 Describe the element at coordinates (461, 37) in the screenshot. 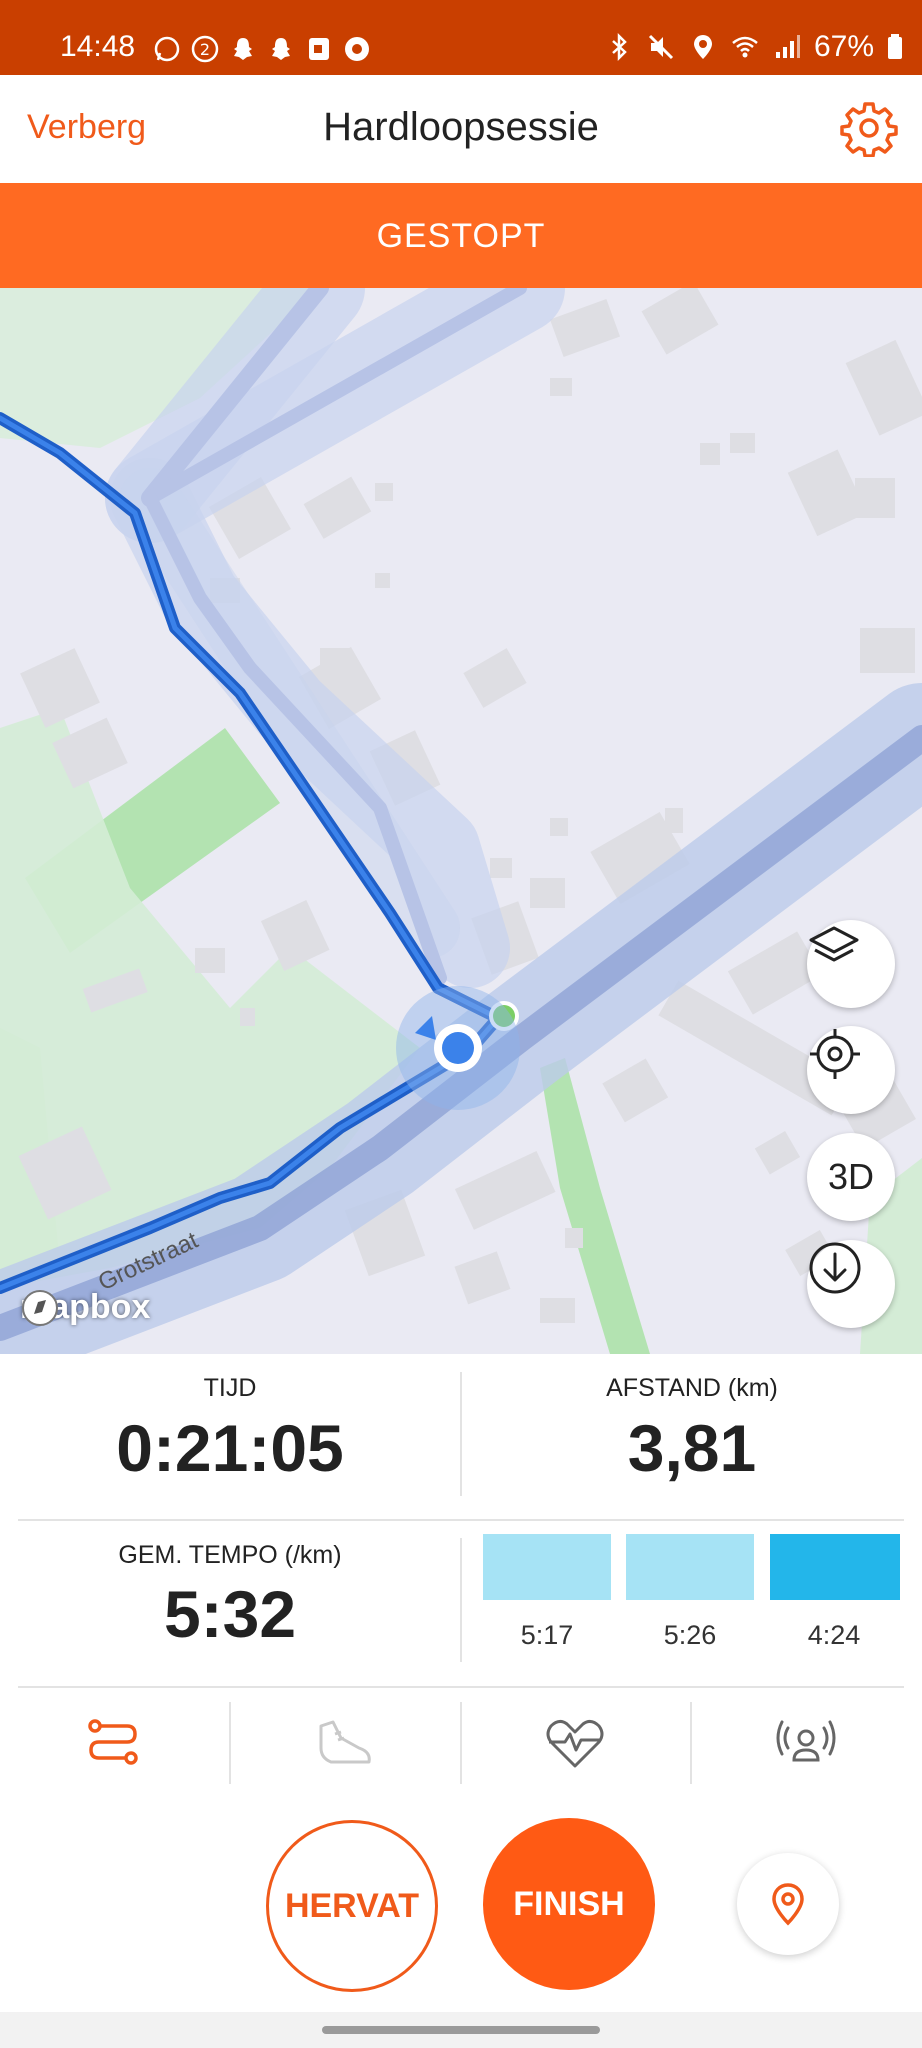

I see `status-bar: 14:48 2 67%` at that location.